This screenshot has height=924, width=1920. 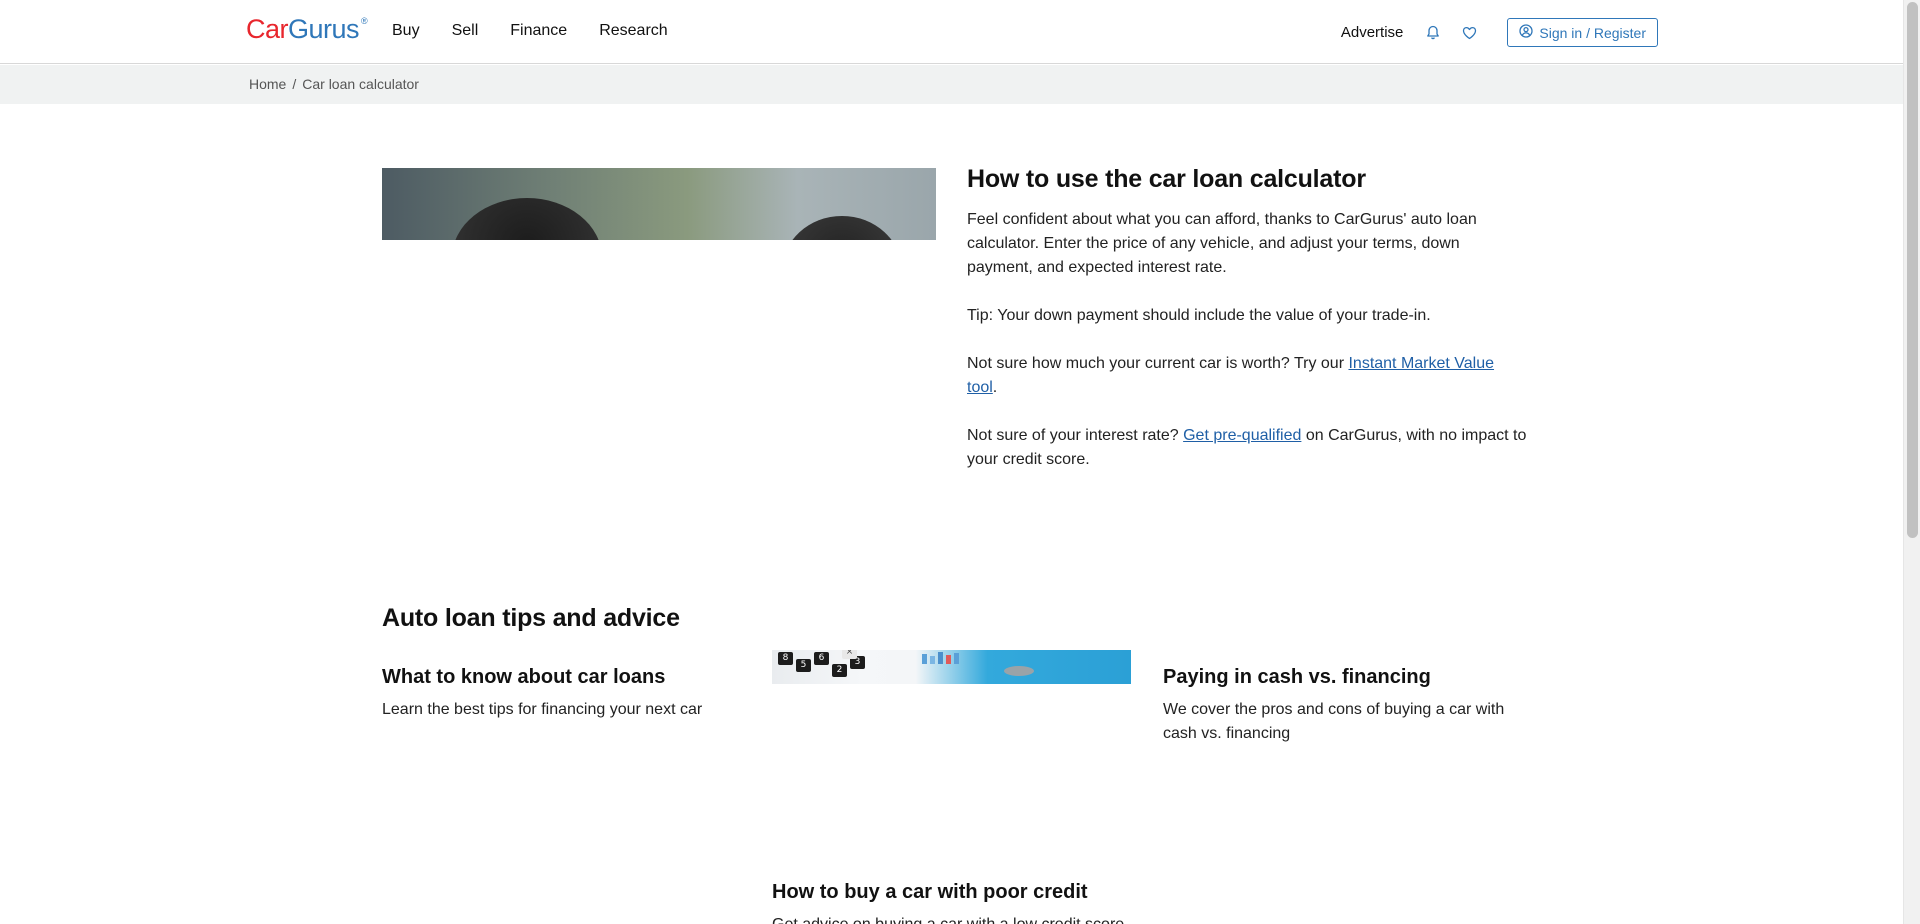 I want to click on hero-image, so click(x=659, y=204).